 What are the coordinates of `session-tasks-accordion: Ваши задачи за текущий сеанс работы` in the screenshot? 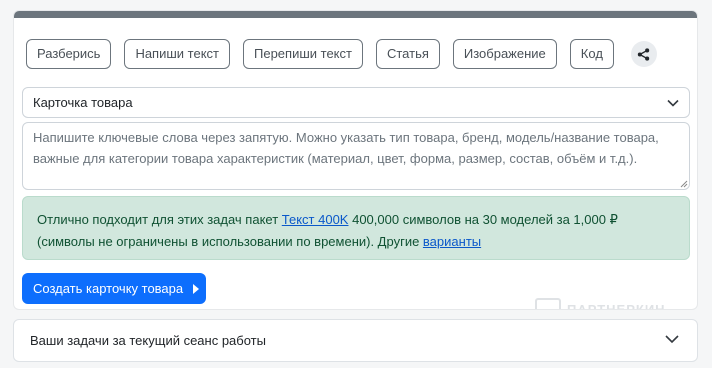 It's located at (355, 340).